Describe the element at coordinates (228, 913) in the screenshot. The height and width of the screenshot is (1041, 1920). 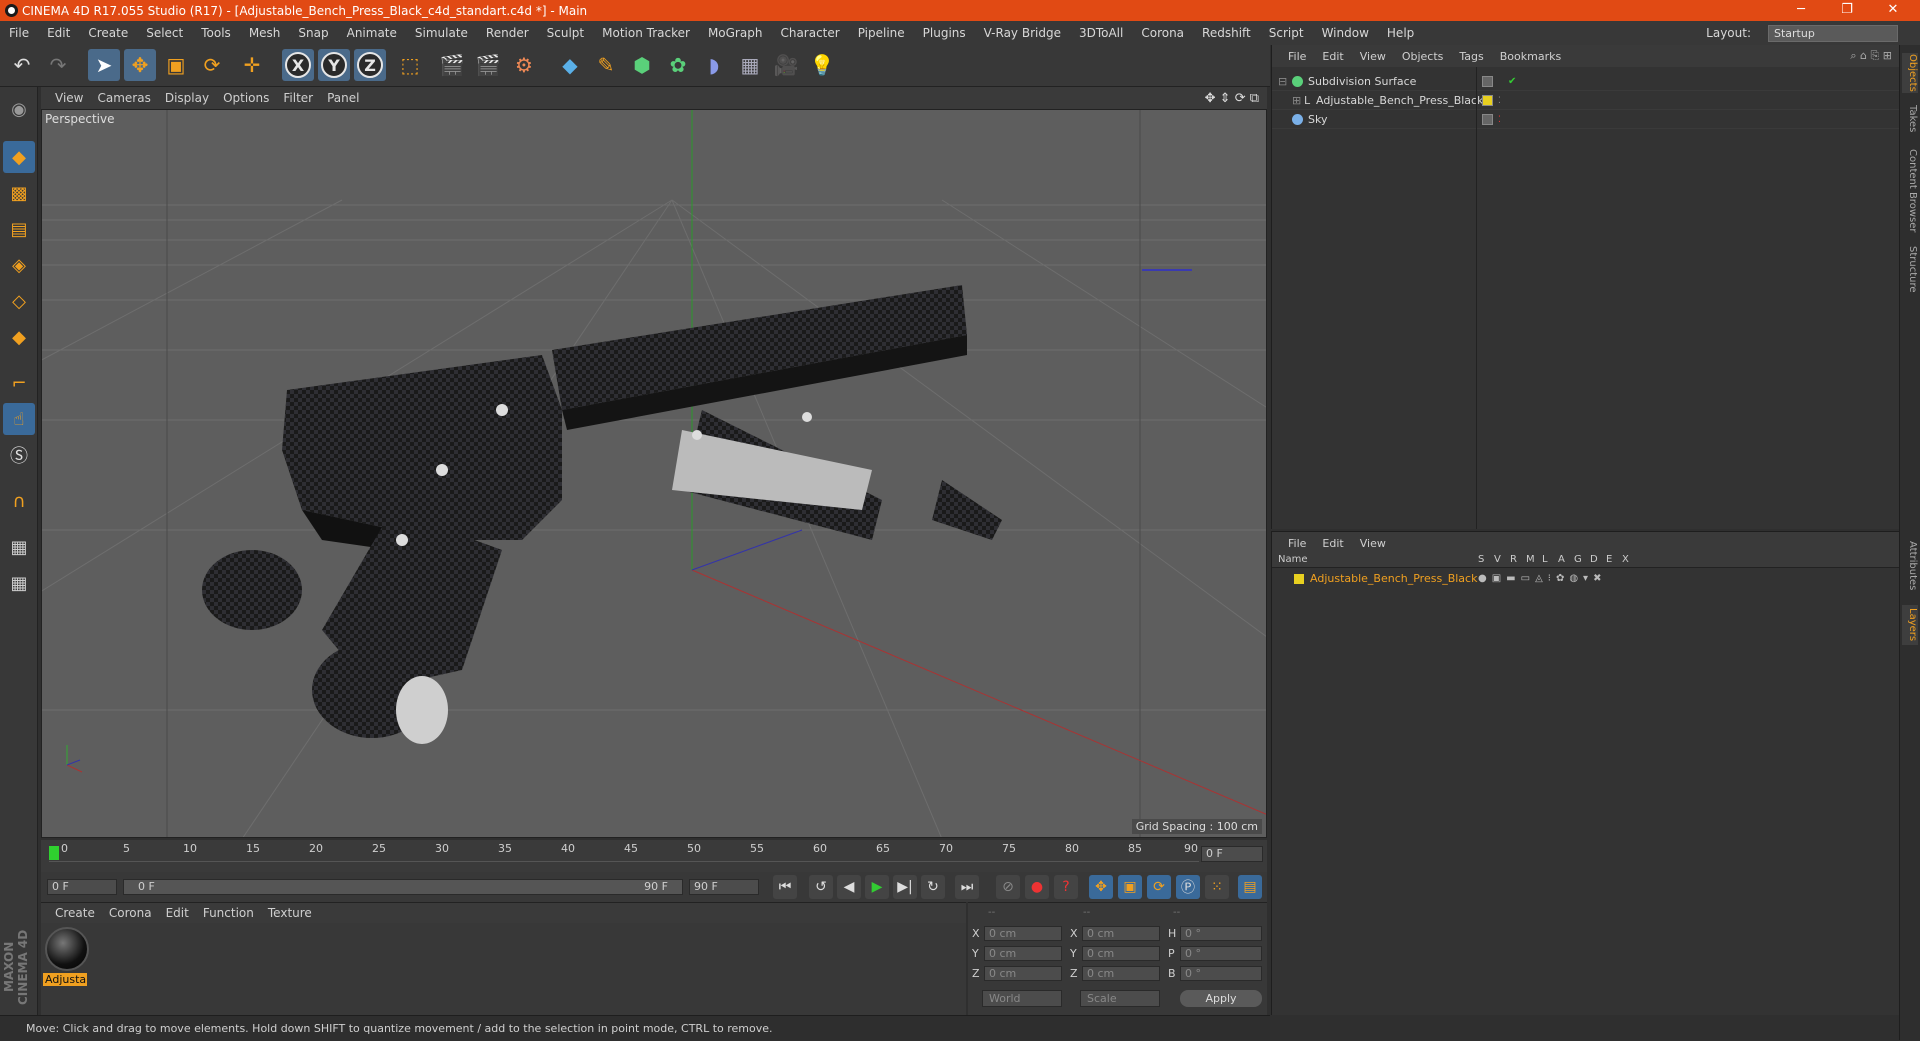
I see `material-menu-function: Function` at that location.